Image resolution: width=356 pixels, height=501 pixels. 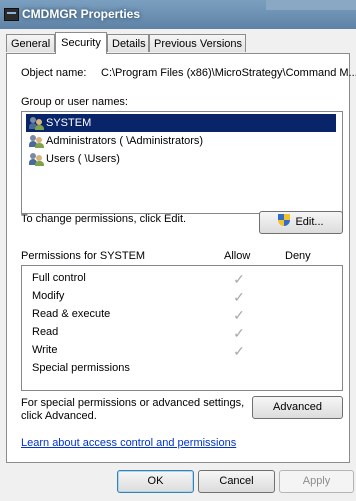 What do you see at coordinates (54, 73) in the screenshot?
I see `object-name-label: Object name:` at bounding box center [54, 73].